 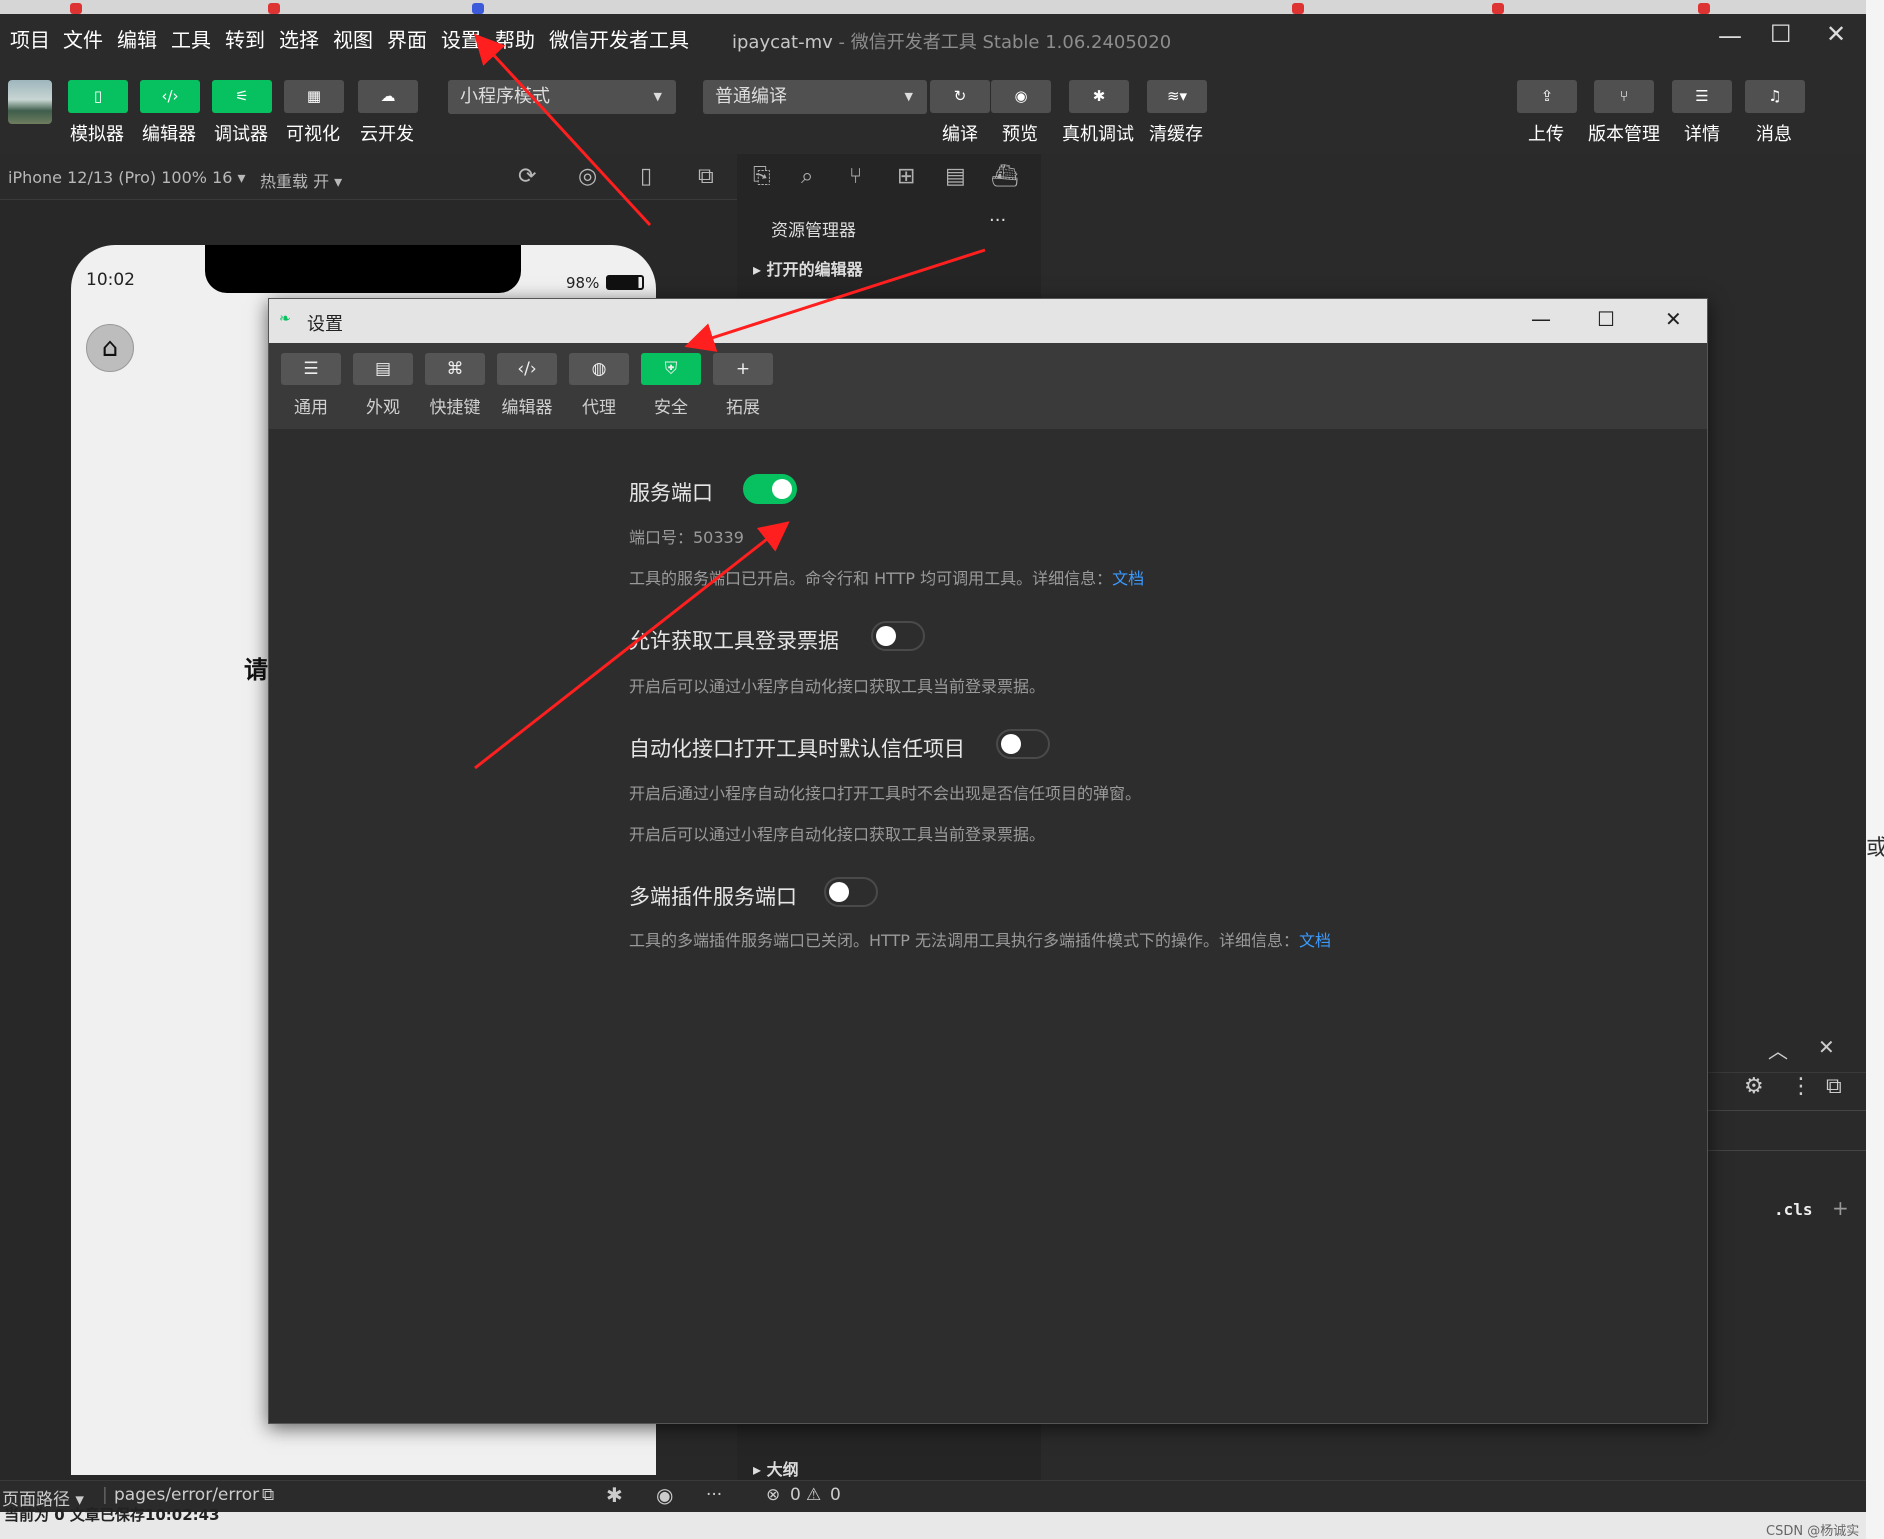 What do you see at coordinates (729, 401) in the screenshot?
I see `annotation-arrows` at bounding box center [729, 401].